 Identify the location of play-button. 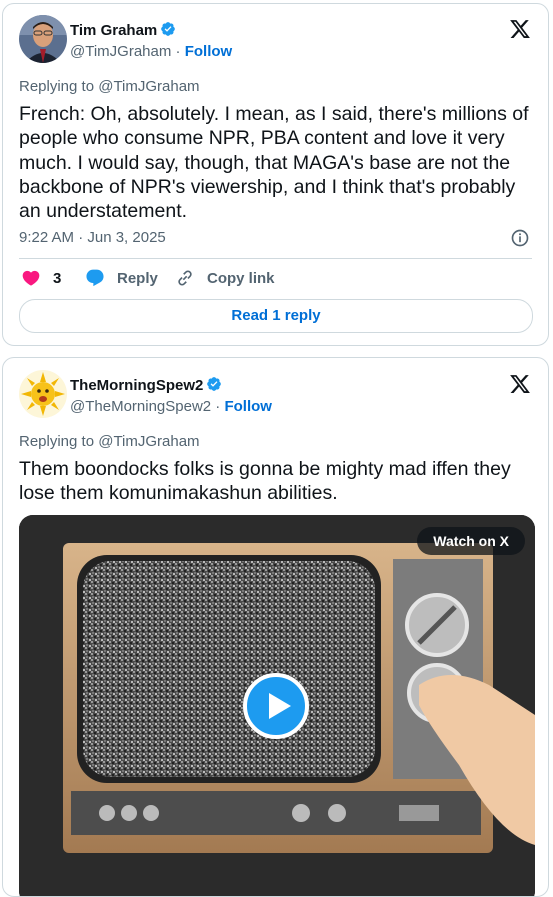
(276, 706).